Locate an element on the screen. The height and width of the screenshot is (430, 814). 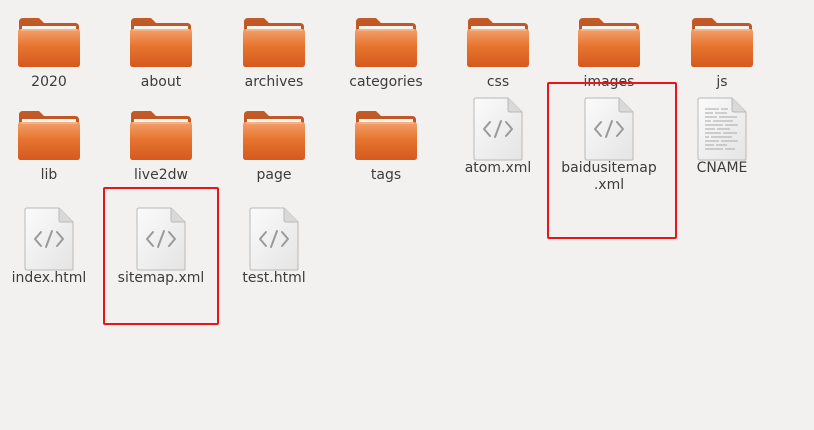
folder-archives: archives is located at coordinates (274, 54).